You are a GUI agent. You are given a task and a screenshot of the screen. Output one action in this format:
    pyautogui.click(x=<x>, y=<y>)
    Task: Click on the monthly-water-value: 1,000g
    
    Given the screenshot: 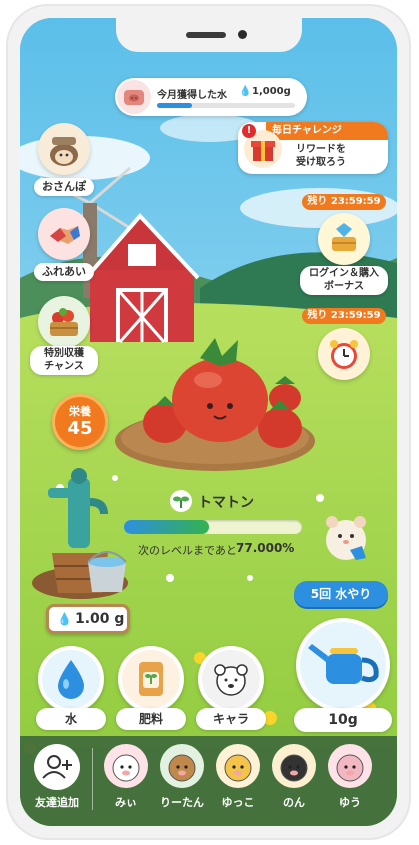 What is the action you would take?
    pyautogui.click(x=271, y=91)
    